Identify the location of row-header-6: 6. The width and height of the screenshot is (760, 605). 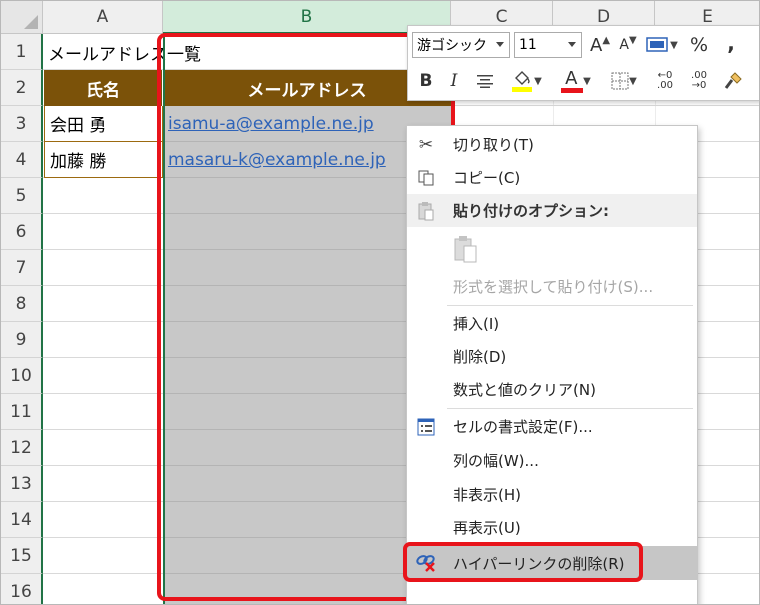
(22, 232).